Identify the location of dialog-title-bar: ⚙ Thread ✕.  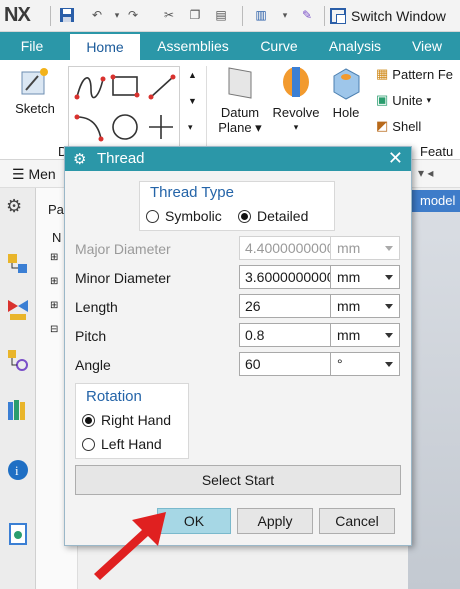
(238, 159).